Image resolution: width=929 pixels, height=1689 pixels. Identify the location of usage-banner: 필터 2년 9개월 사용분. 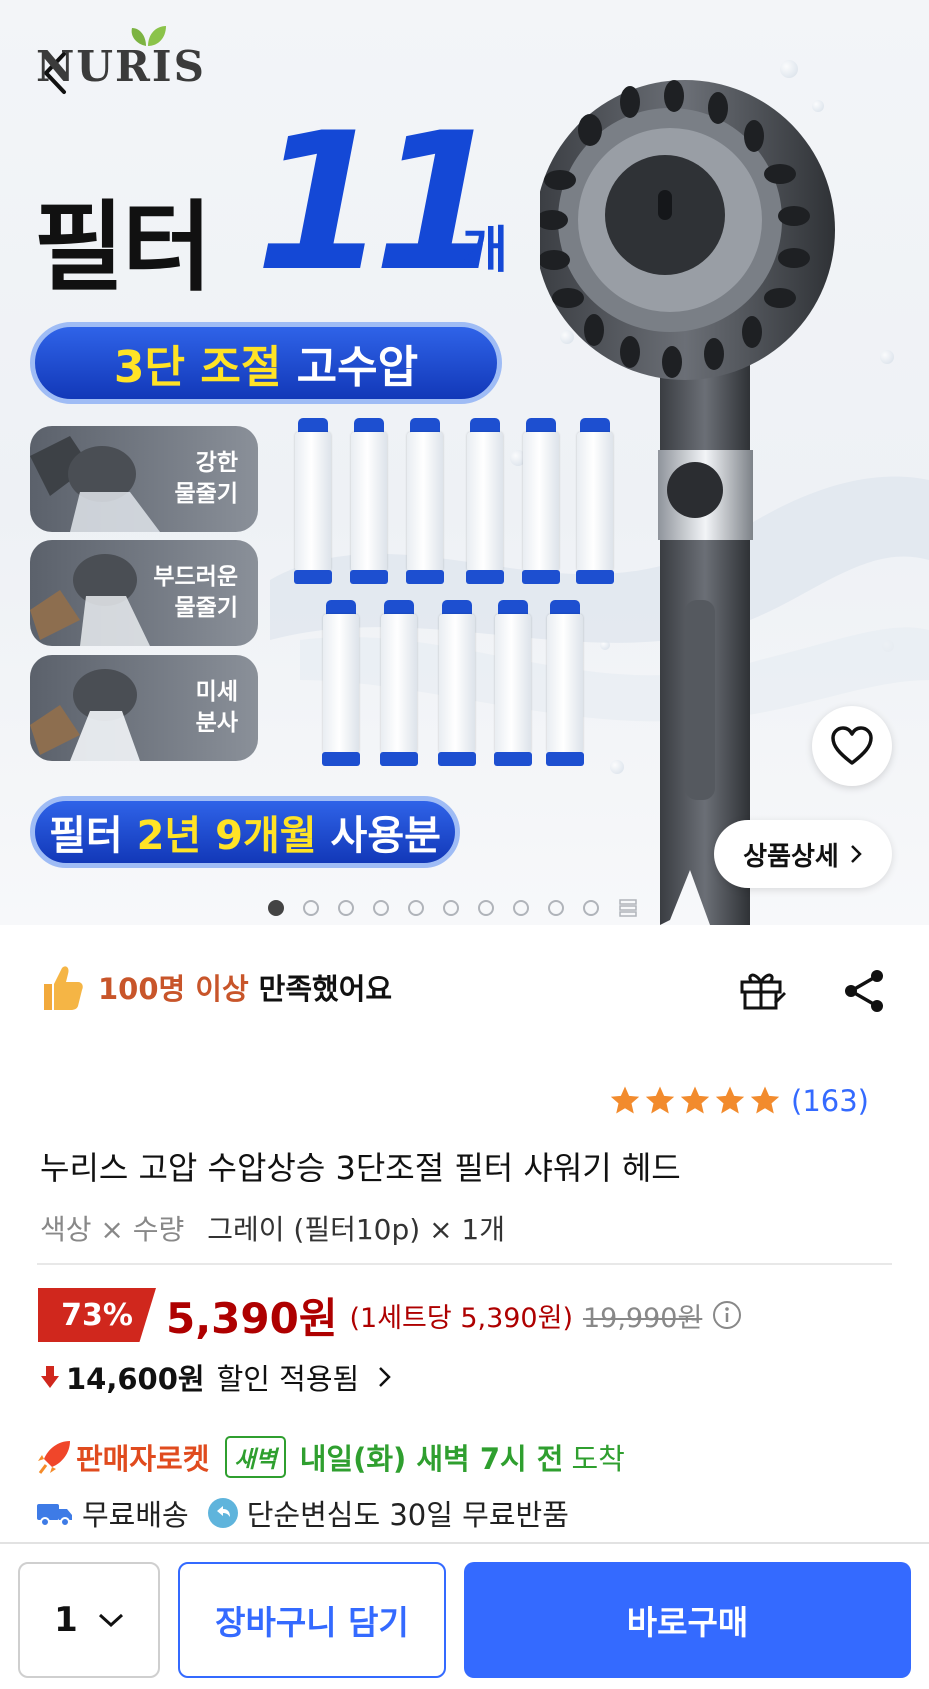
(245, 832).